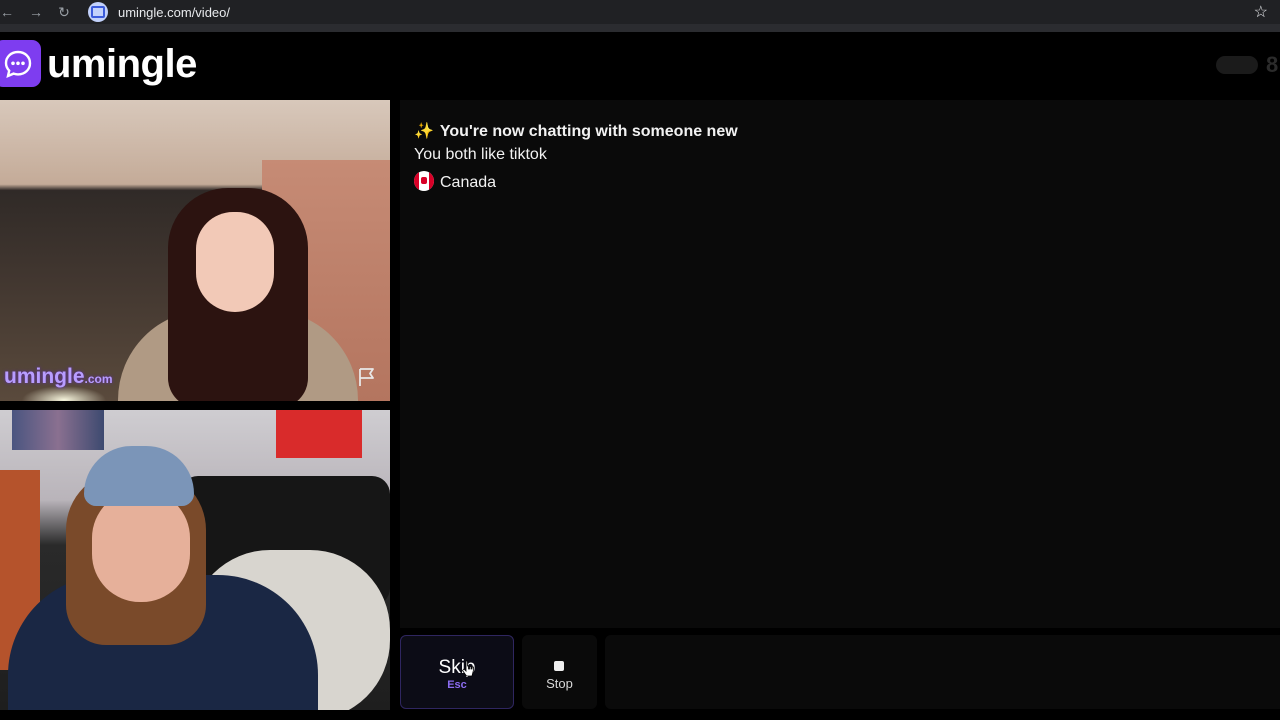  What do you see at coordinates (576, 131) in the screenshot?
I see `chat-system-message: ✨ You're now chatting with someone new` at bounding box center [576, 131].